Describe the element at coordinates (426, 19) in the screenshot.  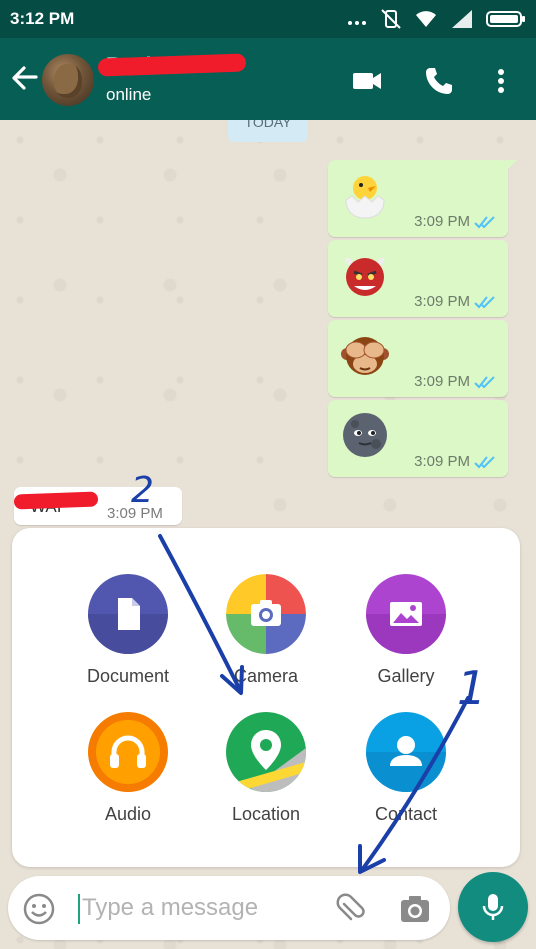
I see `wifi-icon` at that location.